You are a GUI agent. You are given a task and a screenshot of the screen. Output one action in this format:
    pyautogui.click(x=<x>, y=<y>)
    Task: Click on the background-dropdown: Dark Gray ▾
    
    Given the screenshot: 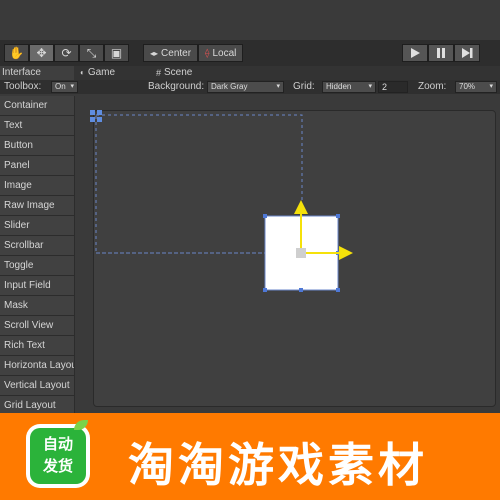 What is the action you would take?
    pyautogui.click(x=245, y=87)
    